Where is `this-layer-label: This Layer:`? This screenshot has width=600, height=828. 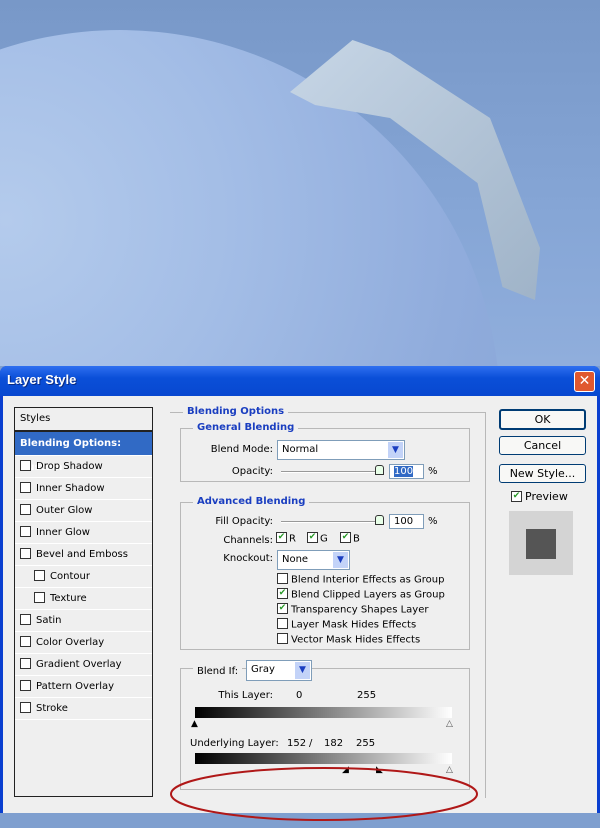
this-layer-label: This Layer: is located at coordinates (245, 695).